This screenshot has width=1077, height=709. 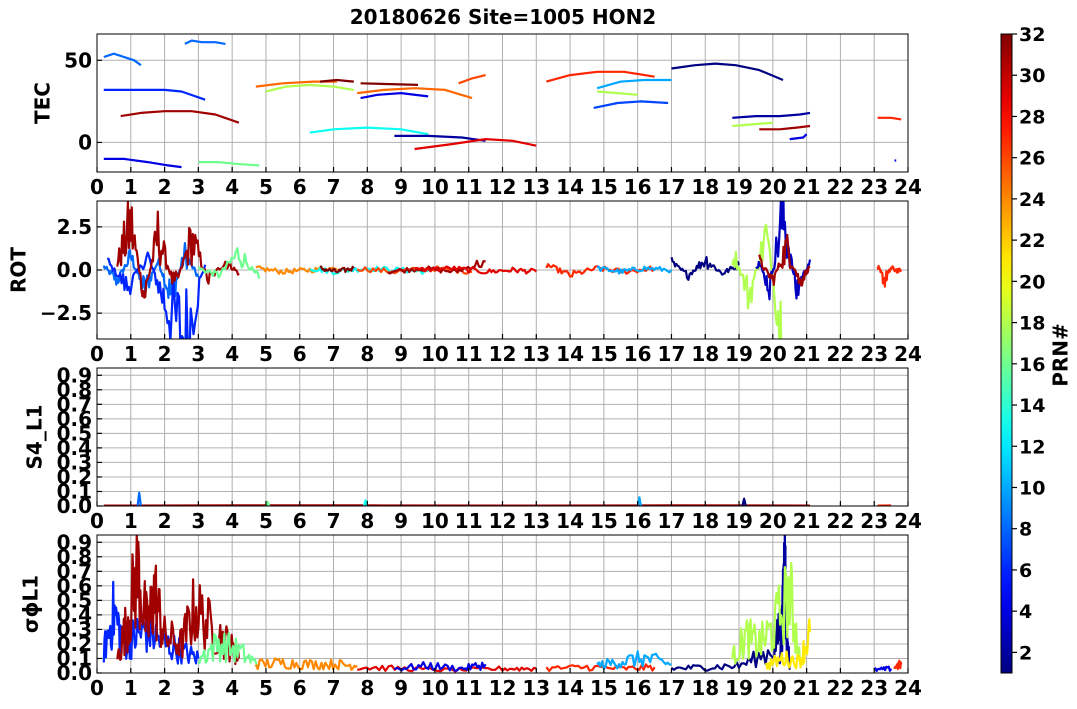 What do you see at coordinates (1032, 241) in the screenshot?
I see `colorbar-tick-label: 22` at bounding box center [1032, 241].